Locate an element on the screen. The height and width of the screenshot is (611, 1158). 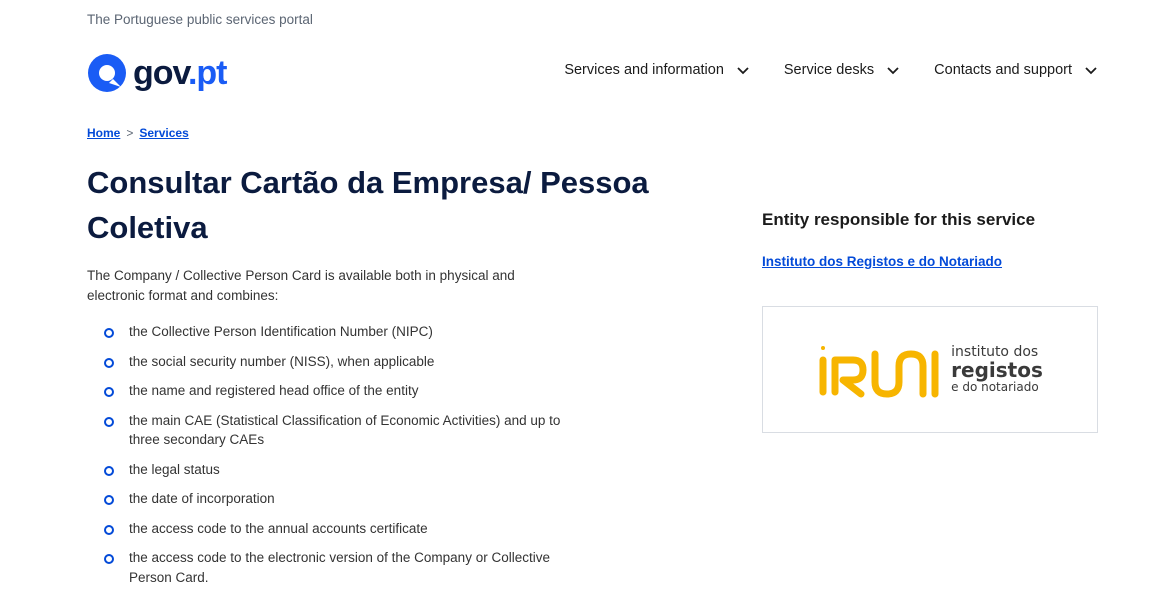
entity-logo: instituto dos registos e do notariado is located at coordinates (930, 369).